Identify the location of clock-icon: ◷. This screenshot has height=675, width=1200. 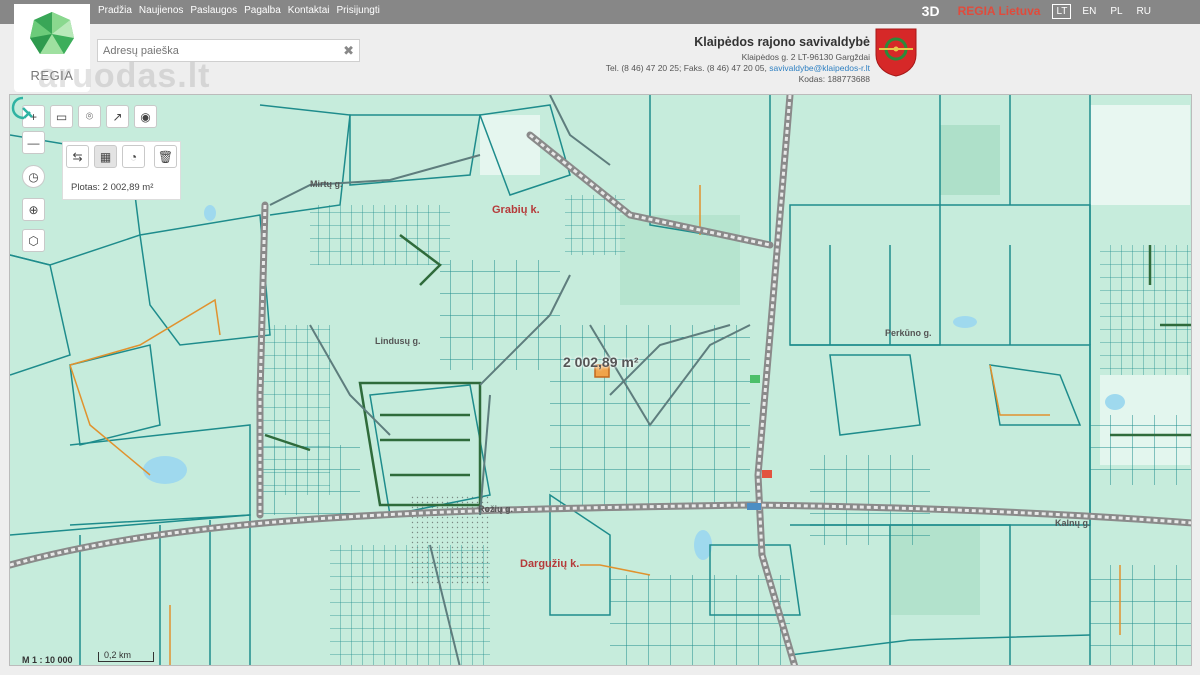
(33, 176).